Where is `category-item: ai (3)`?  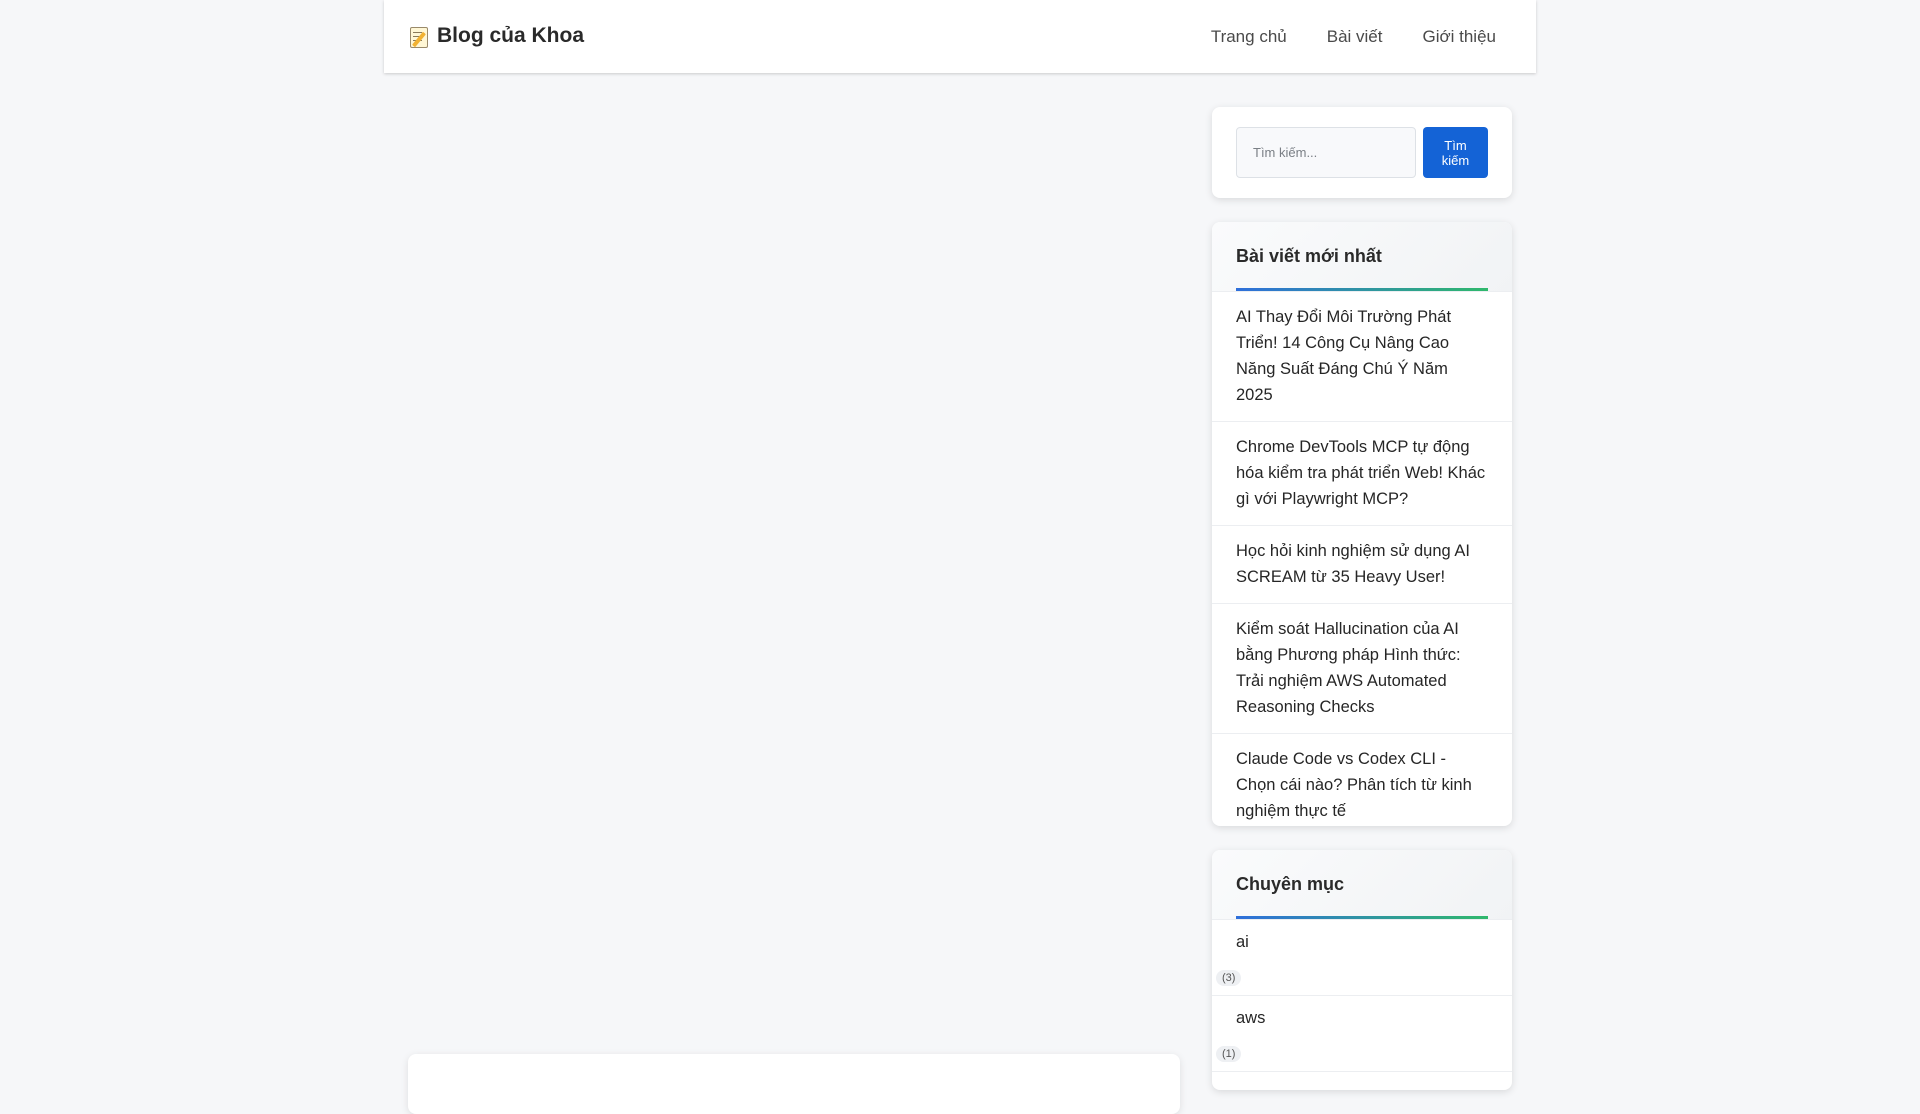 category-item: ai (3) is located at coordinates (1362, 958).